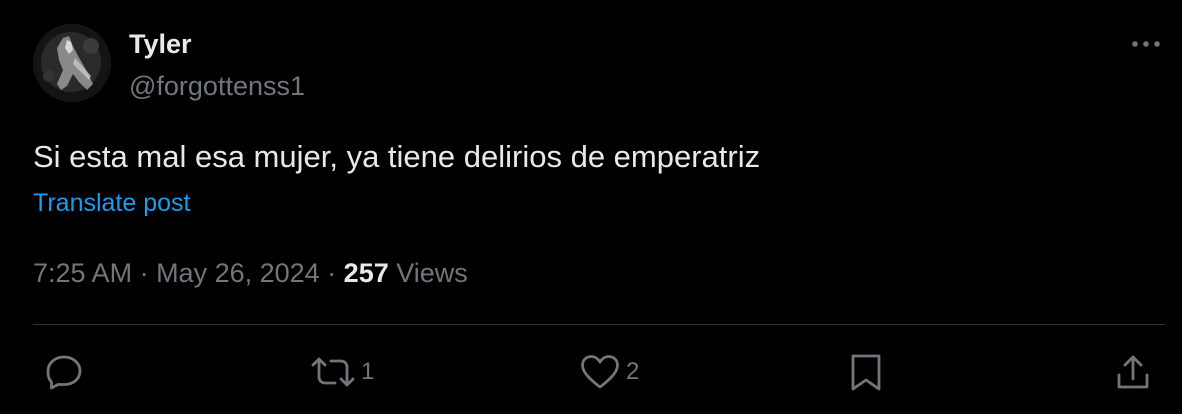 The width and height of the screenshot is (1182, 414). Describe the element at coordinates (64, 372) in the screenshot. I see `reply-icon` at that location.